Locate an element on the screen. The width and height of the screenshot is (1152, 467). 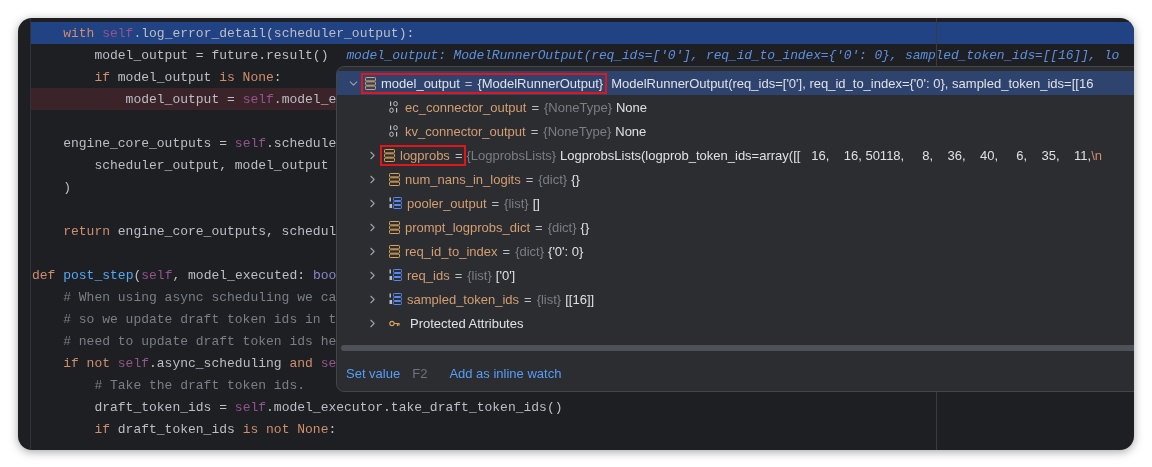
code-line: # need to update draft token ids he is located at coordinates (200, 341).